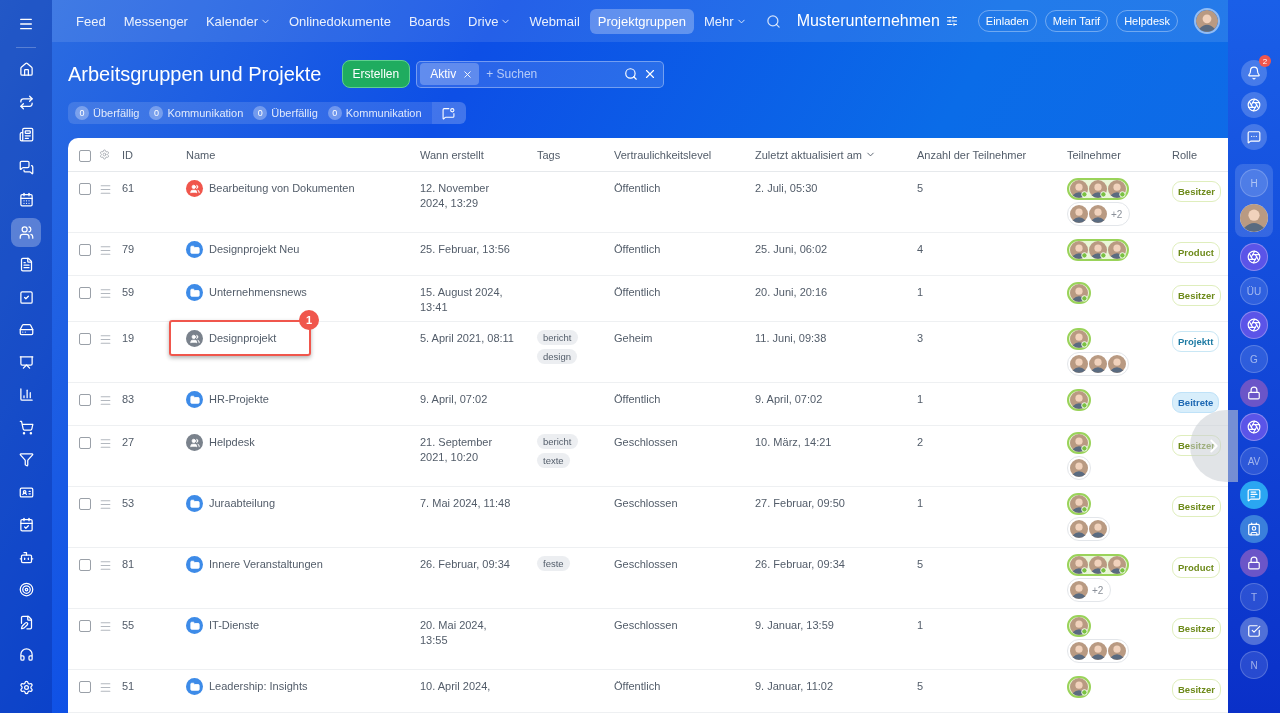 The image size is (1280, 713). What do you see at coordinates (1254, 291) in the screenshot?
I see `rail-item: ÜU` at bounding box center [1254, 291].